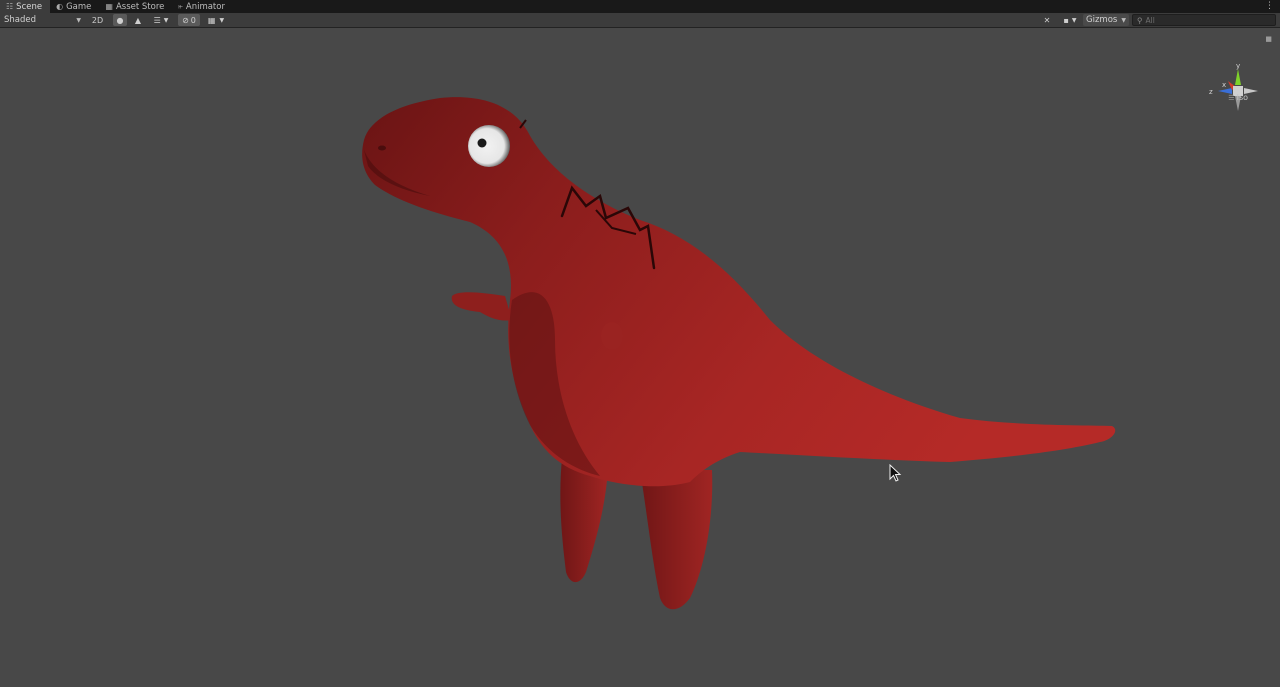  Describe the element at coordinates (1242, 97) in the screenshot. I see `projection-label: Iso` at that location.